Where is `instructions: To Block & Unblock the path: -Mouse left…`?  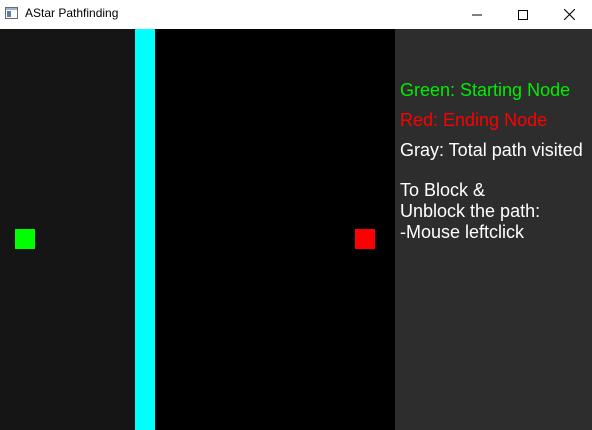
instructions: To Block & Unblock the path: -Mouse left… is located at coordinates (470, 211).